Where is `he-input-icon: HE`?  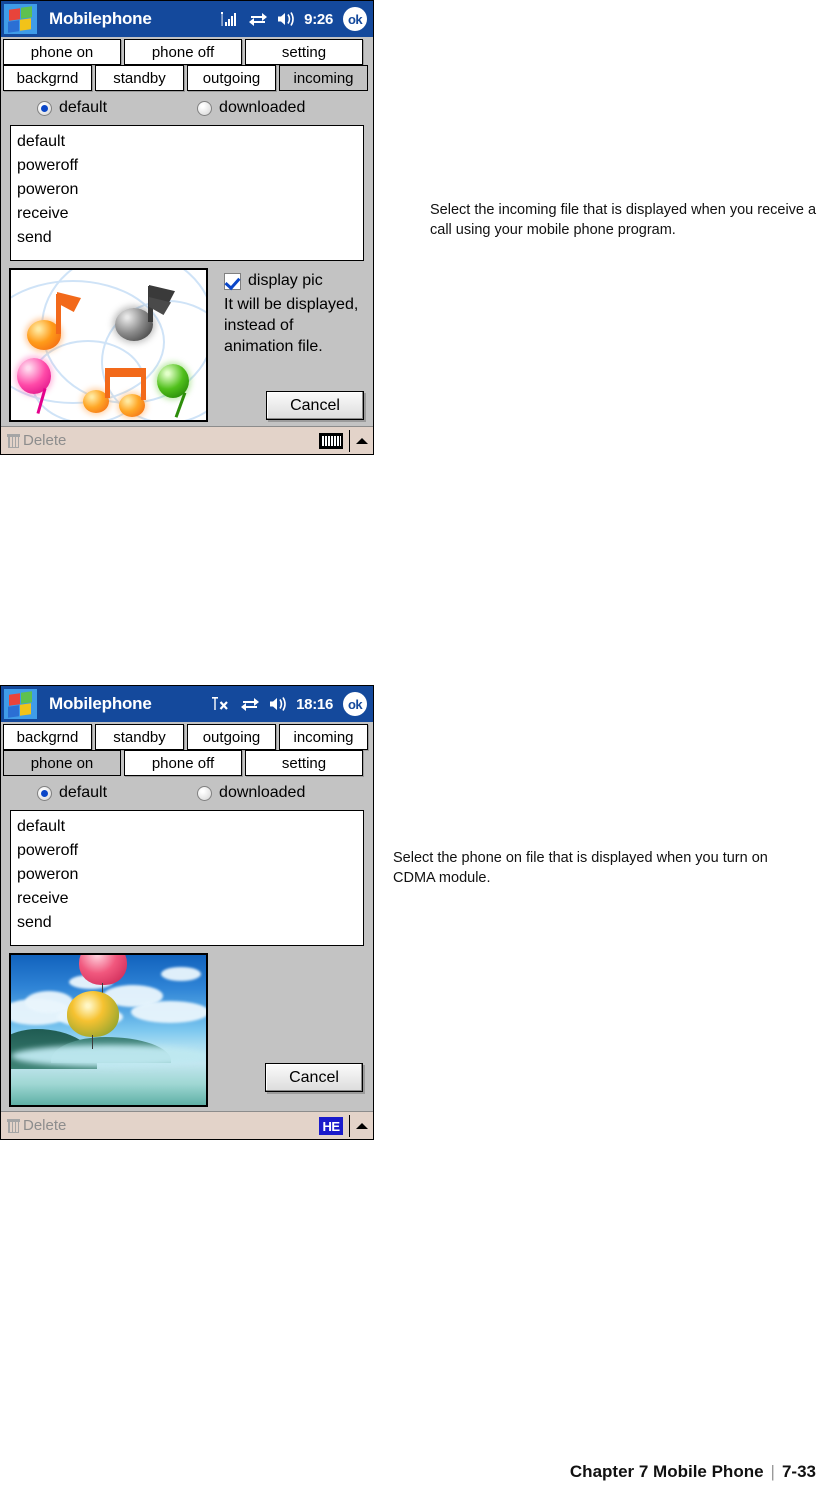 he-input-icon: HE is located at coordinates (331, 1126).